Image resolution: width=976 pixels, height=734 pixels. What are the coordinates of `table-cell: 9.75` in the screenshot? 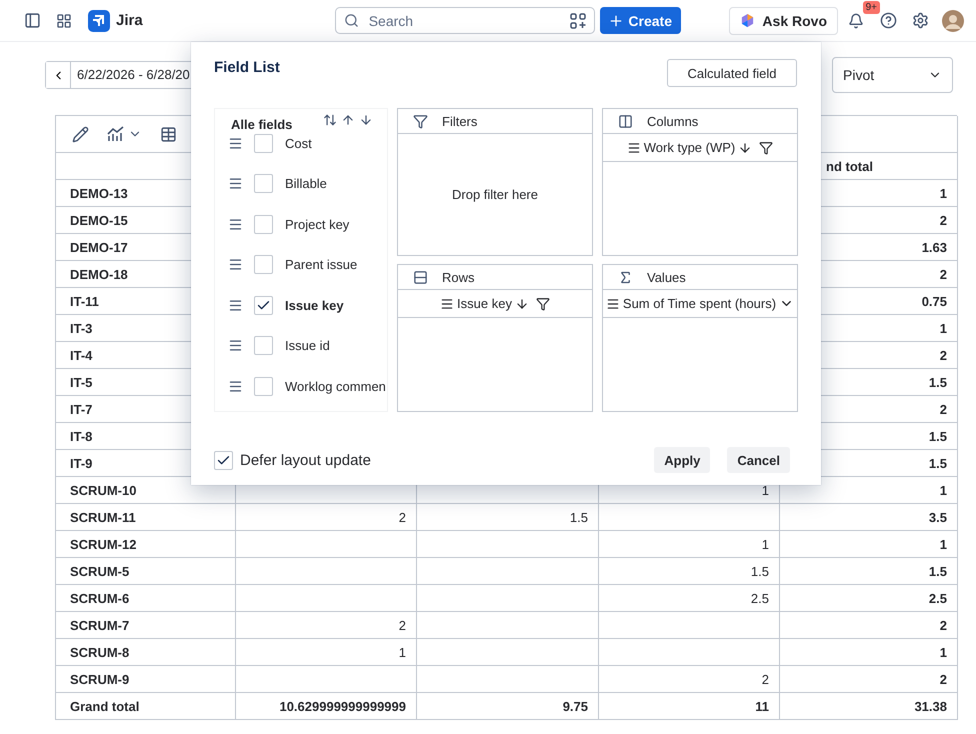 It's located at (508, 706).